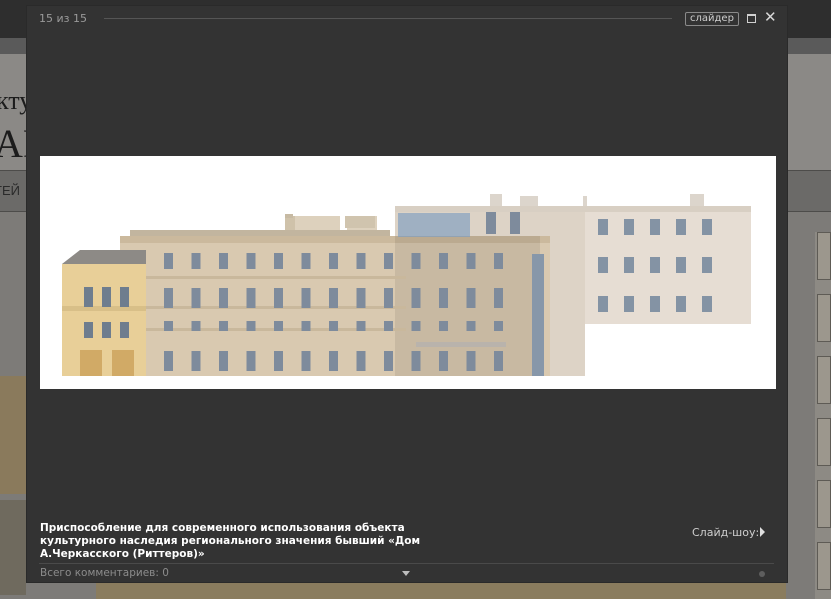 The height and width of the screenshot is (599, 831). Describe the element at coordinates (712, 19) in the screenshot. I see `slider-button: слайдер` at that location.